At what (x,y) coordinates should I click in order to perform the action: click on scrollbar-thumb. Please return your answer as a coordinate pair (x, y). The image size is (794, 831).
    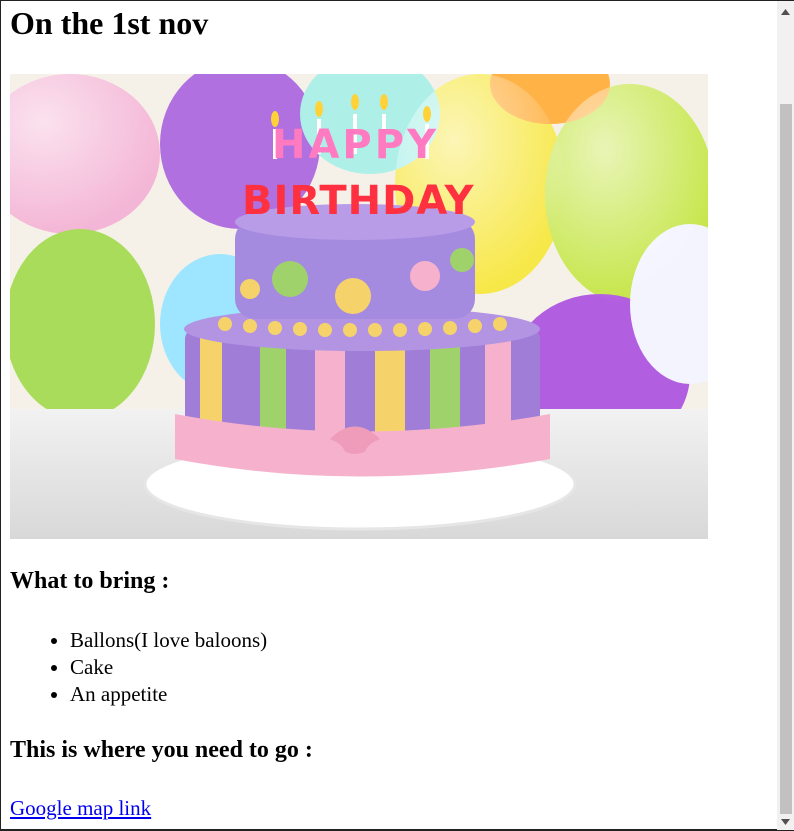
    Looking at the image, I should click on (786, 459).